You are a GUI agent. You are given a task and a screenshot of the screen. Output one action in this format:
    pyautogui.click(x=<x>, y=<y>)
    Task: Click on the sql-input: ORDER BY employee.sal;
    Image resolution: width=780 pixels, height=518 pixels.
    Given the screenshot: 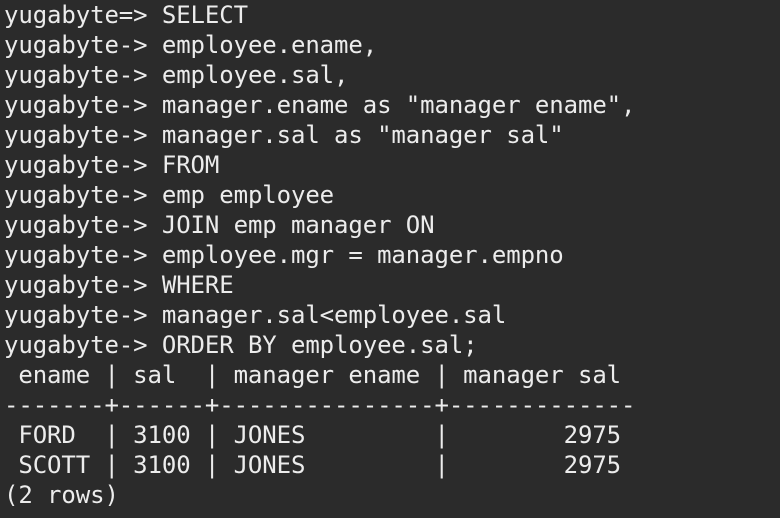 What is the action you would take?
    pyautogui.click(x=319, y=345)
    